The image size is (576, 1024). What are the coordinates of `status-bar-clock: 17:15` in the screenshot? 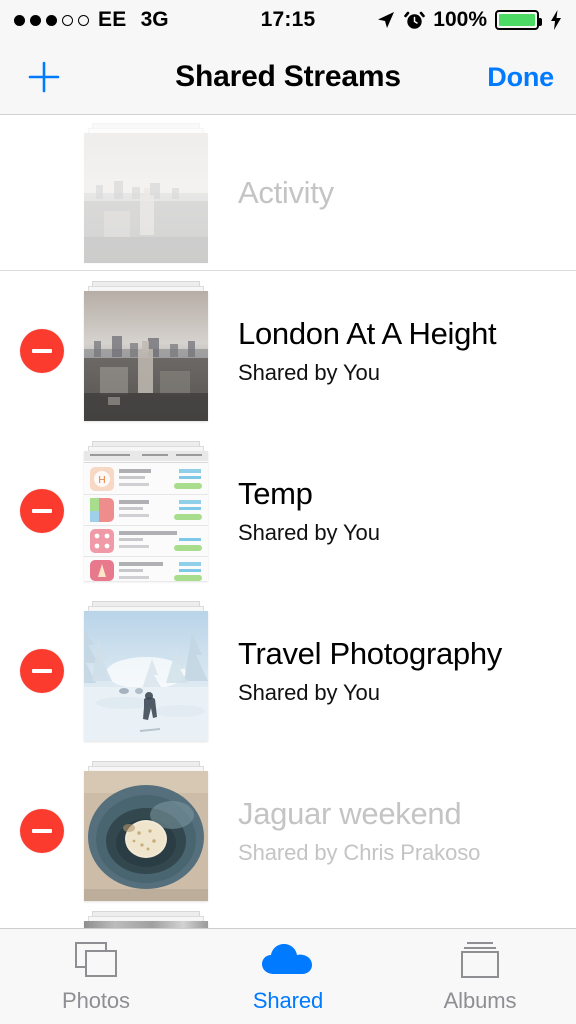 It's located at (288, 19).